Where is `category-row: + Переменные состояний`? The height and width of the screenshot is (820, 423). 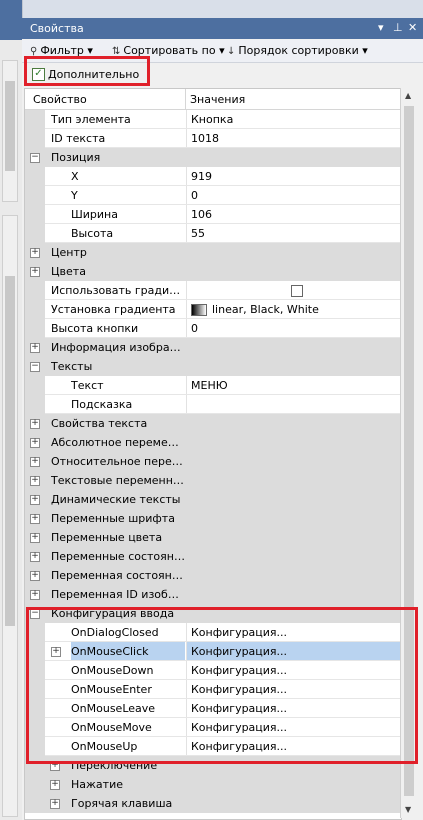 category-row: + Переменные состояний is located at coordinates (213, 556).